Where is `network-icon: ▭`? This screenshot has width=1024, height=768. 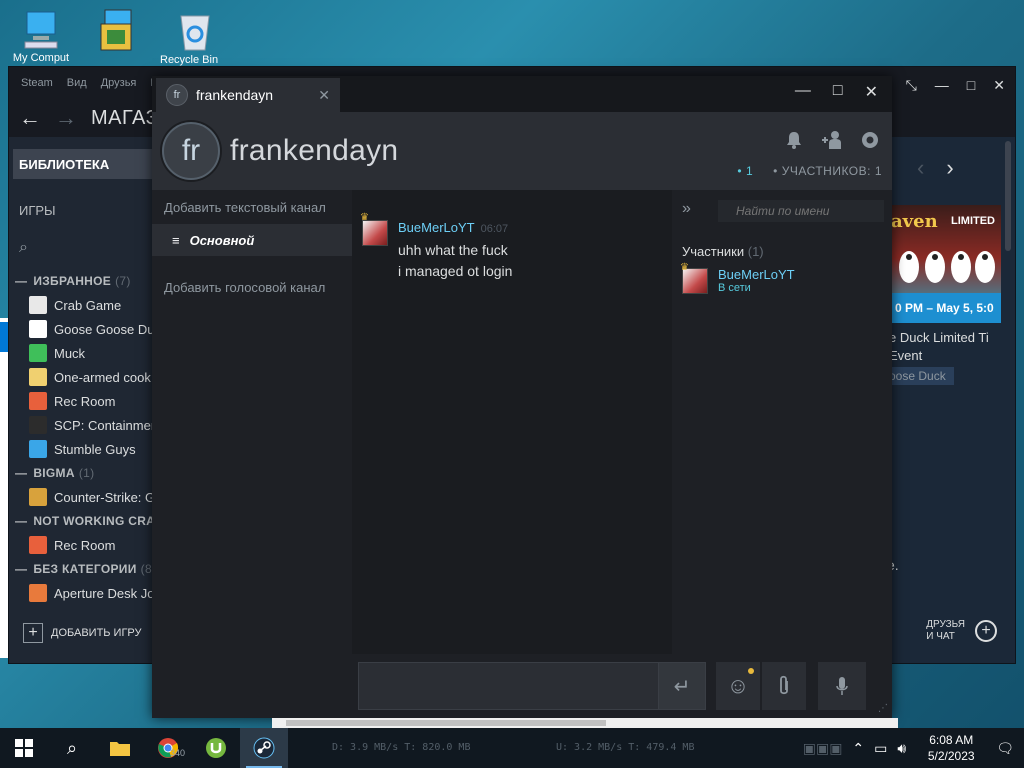 network-icon: ▭ is located at coordinates (880, 748).